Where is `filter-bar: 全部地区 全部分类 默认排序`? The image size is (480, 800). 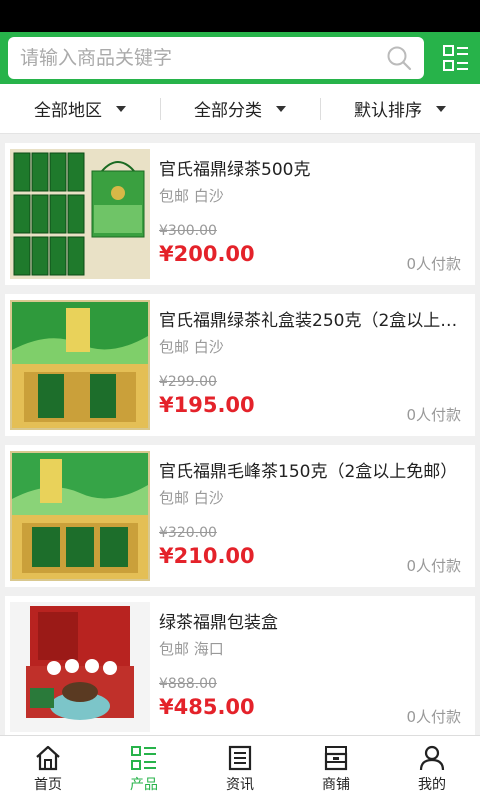
filter-bar: 全部地区 全部分类 默认排序 is located at coordinates (240, 109).